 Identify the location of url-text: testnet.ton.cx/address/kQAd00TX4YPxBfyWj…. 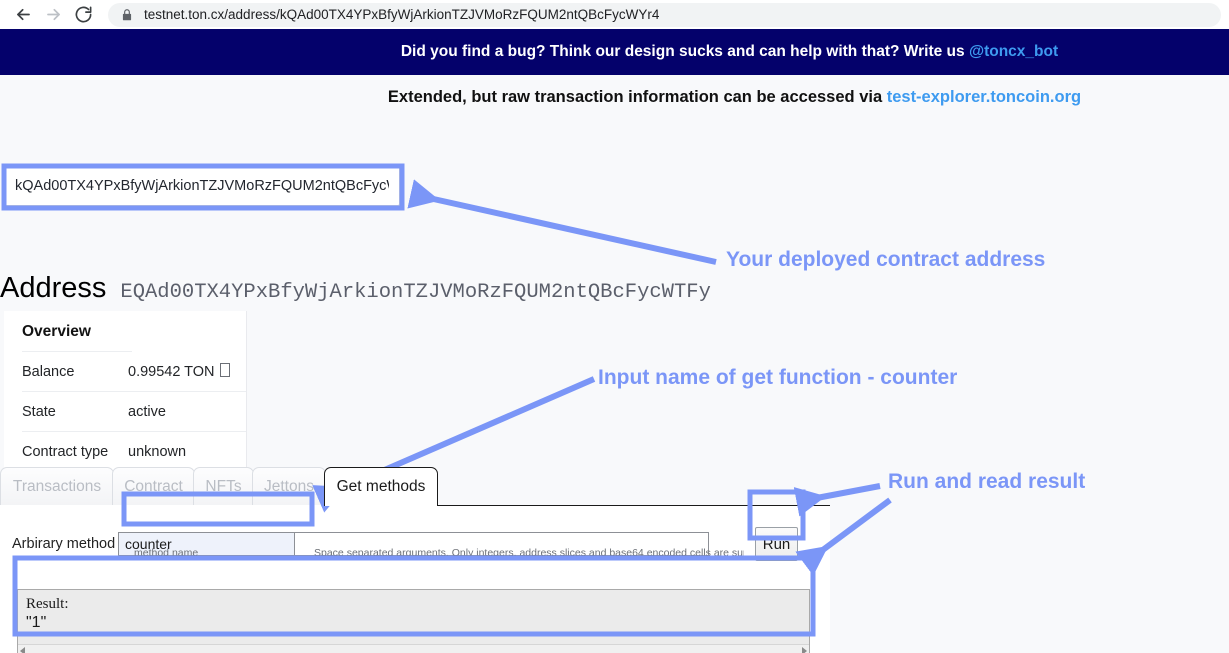
(402, 14).